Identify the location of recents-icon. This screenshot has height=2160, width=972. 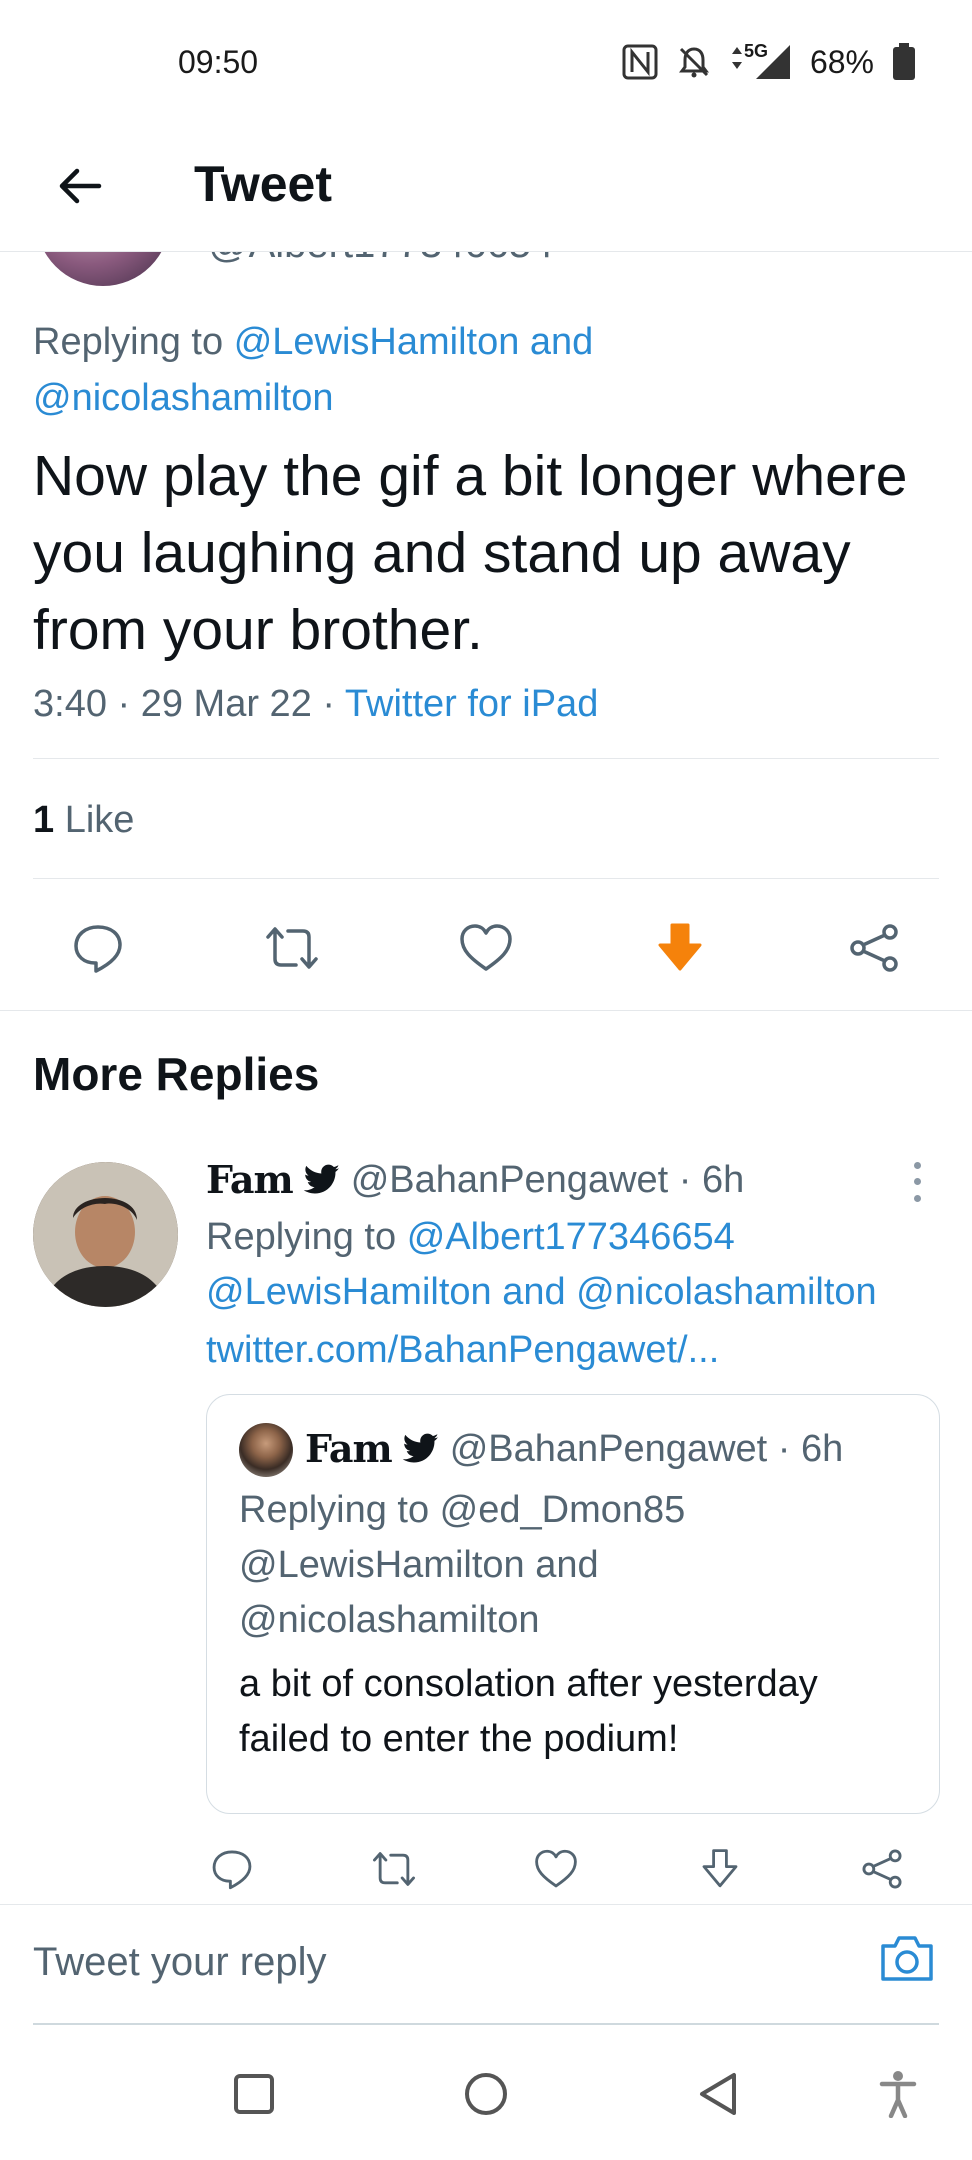
(254, 2094).